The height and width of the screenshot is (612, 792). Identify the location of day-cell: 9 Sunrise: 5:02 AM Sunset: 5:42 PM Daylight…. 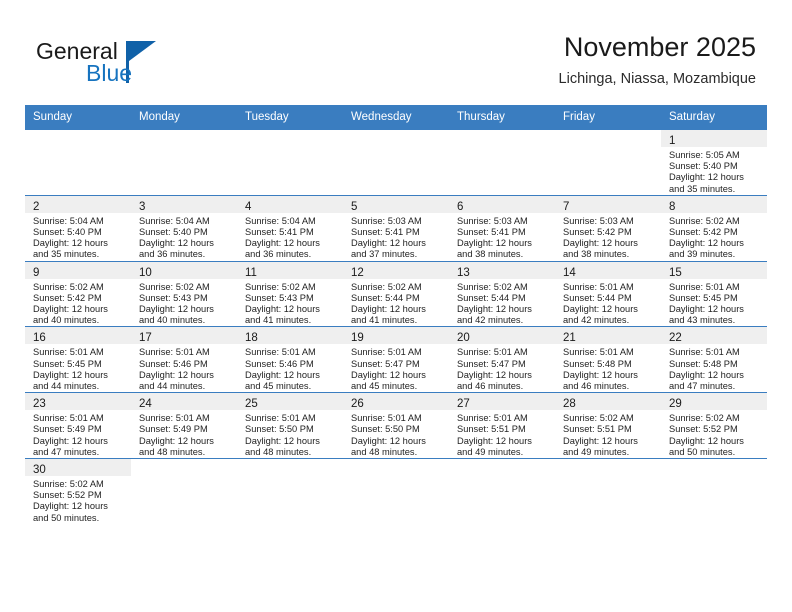
(78, 293).